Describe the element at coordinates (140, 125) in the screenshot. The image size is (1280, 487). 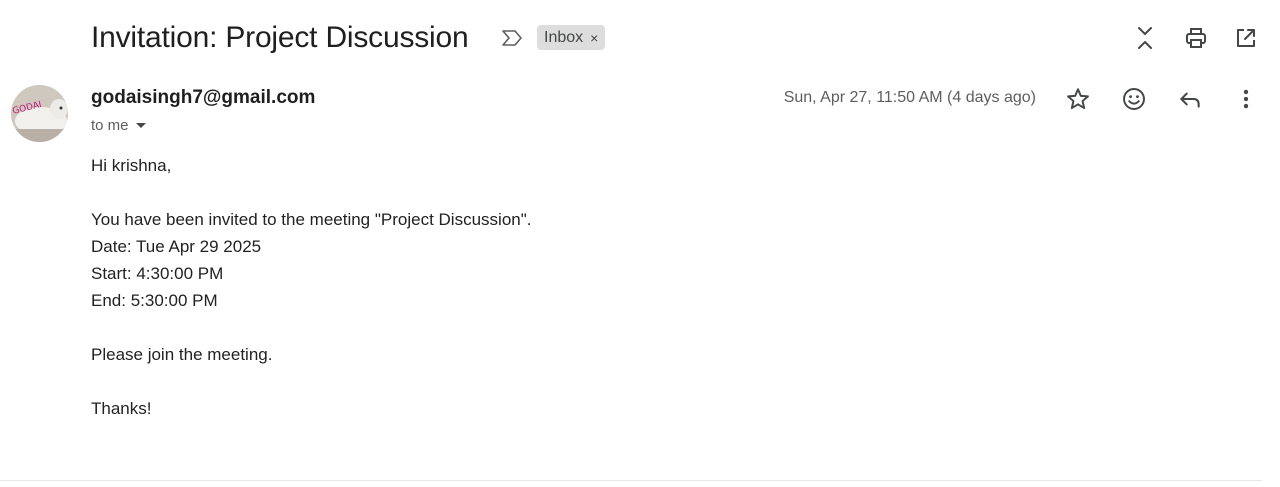
I see `caret-down-icon` at that location.